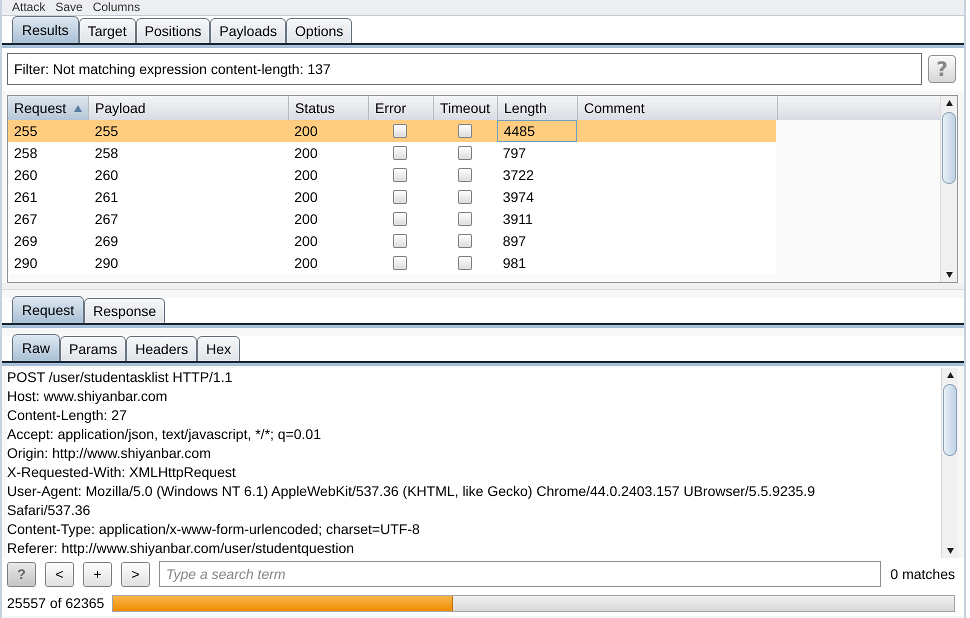  I want to click on menu-item: Columns, so click(116, 7).